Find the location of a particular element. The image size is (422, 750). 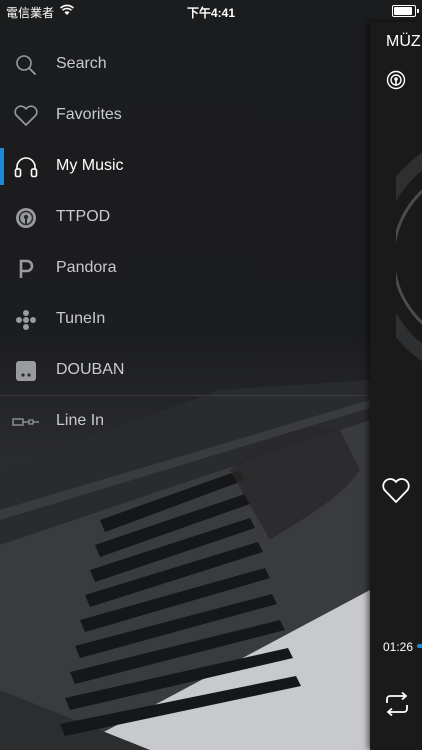

sidebar-item-my-music: My Music is located at coordinates (185, 166).